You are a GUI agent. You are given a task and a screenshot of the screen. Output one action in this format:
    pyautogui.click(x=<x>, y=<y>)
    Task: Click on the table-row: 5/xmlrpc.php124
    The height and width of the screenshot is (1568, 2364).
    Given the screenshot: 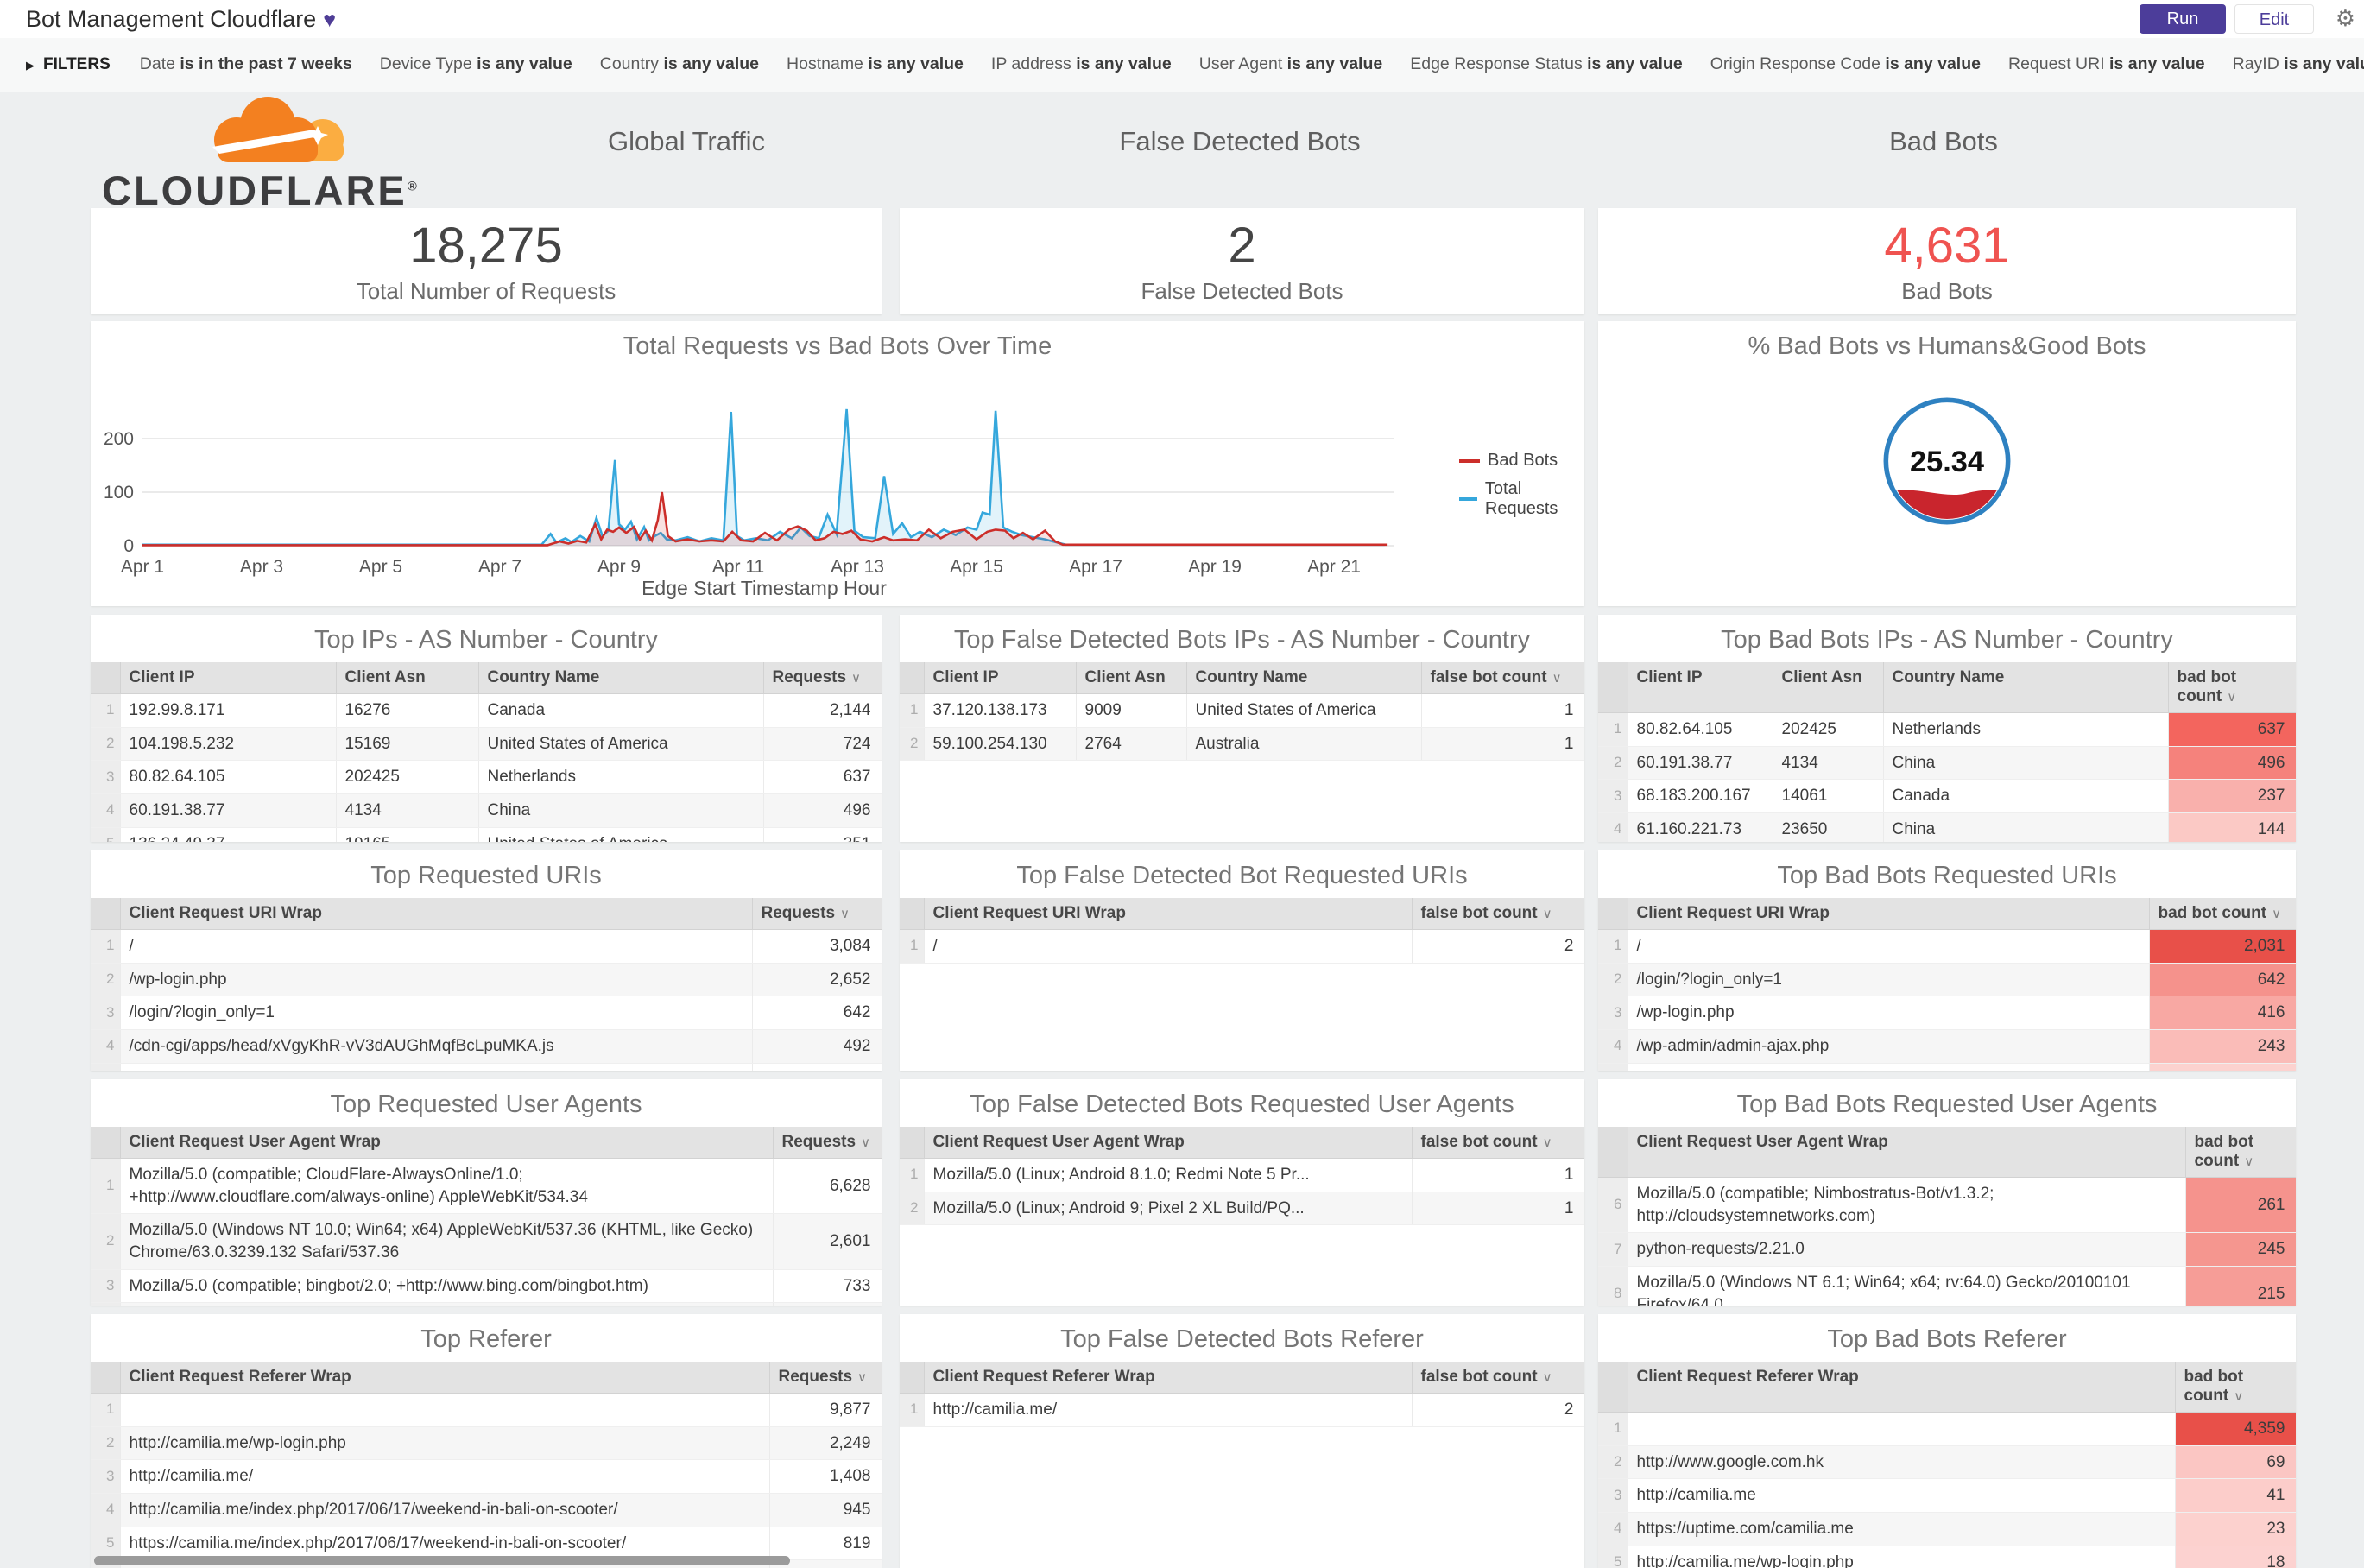 What is the action you would take?
    pyautogui.click(x=1947, y=1067)
    